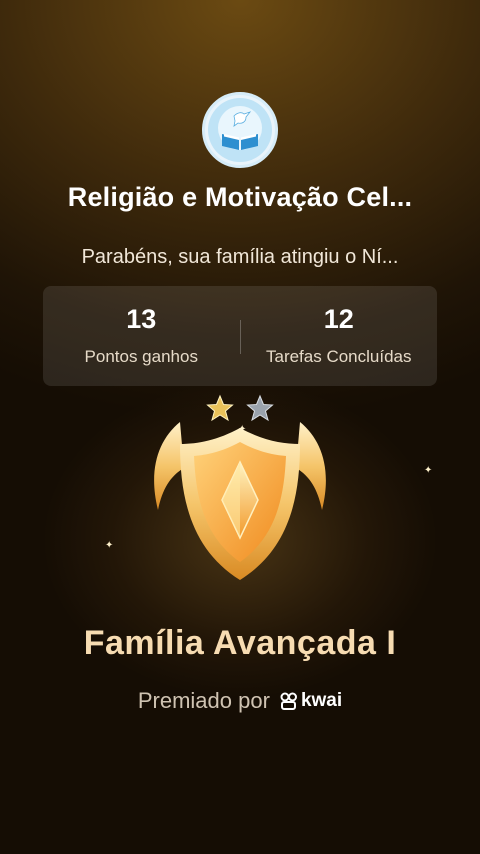  Describe the element at coordinates (338, 356) in the screenshot. I see `tasks-label: Tarefas Concluídas` at that location.